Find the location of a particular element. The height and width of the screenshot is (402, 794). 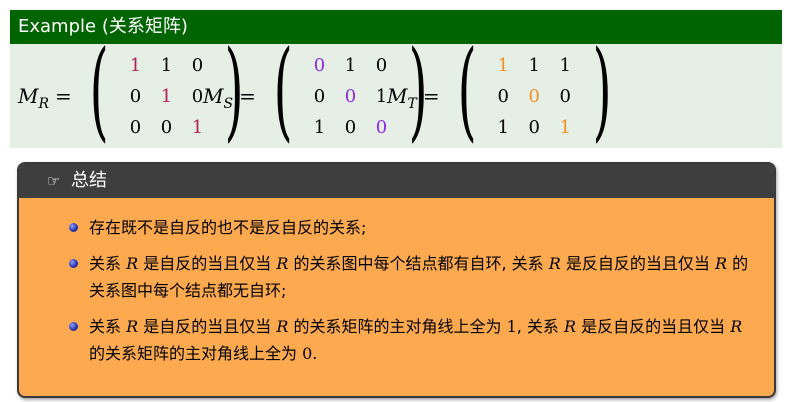

list-item-text: , 关系 is located at coordinates (540, 326).